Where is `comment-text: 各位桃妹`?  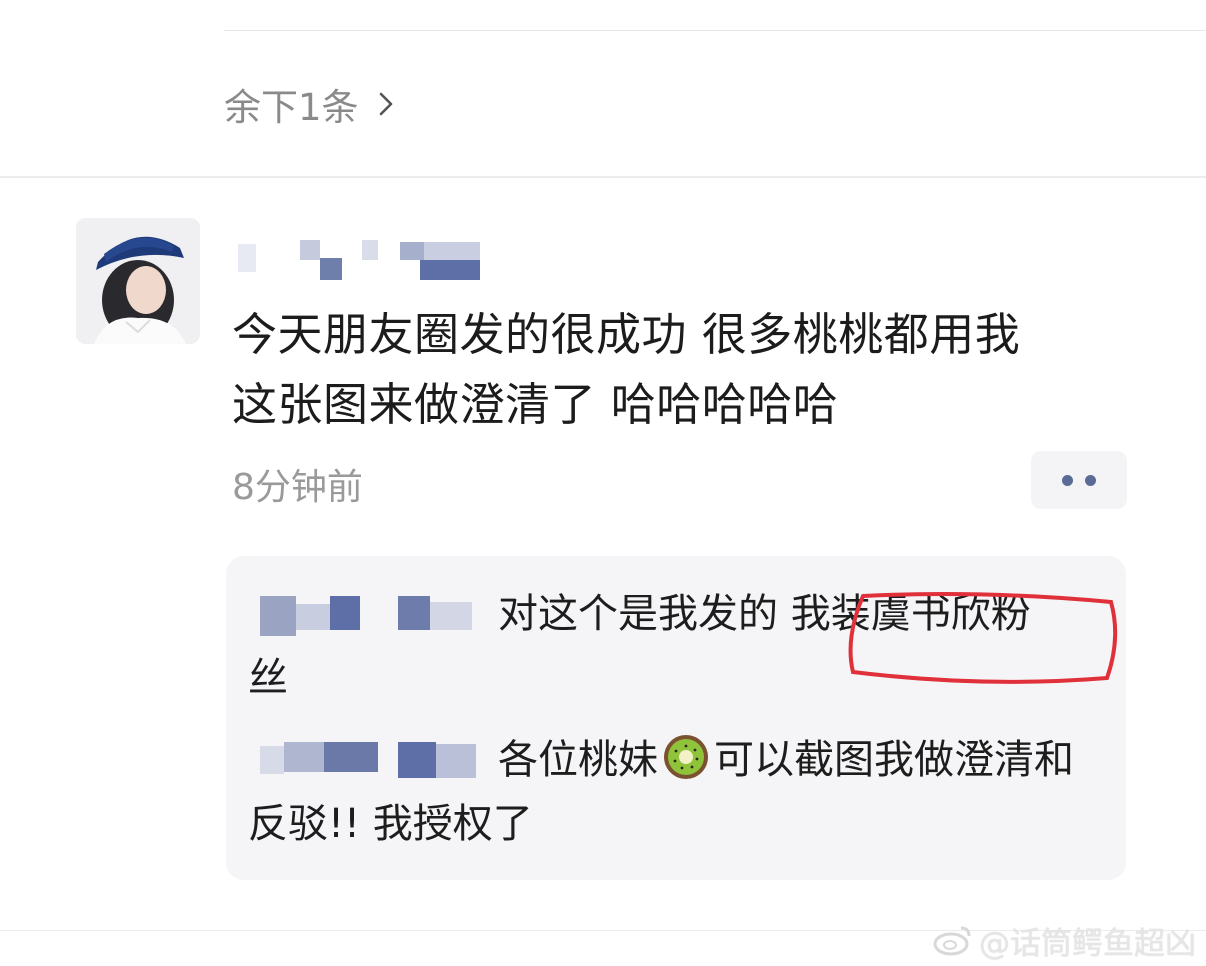
comment-text: 各位桃妹 is located at coordinates (578, 760).